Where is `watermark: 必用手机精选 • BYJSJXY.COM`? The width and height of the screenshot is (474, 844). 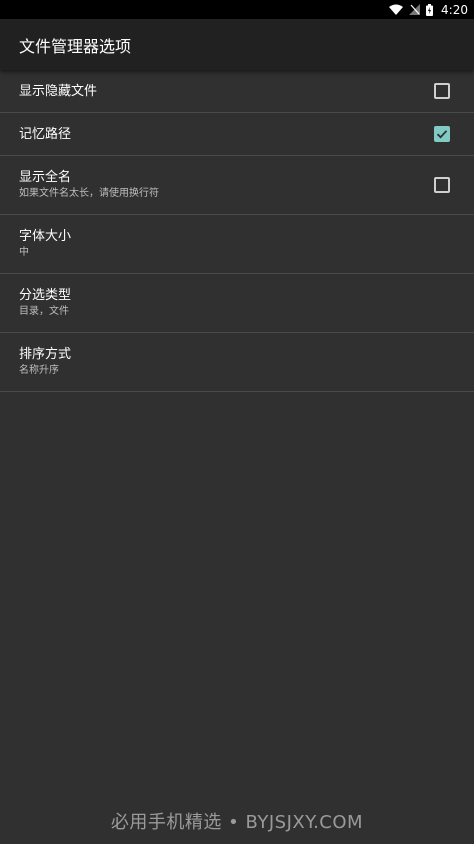
watermark: 必用手机精选 • BYJSJXY.COM is located at coordinates (237, 822).